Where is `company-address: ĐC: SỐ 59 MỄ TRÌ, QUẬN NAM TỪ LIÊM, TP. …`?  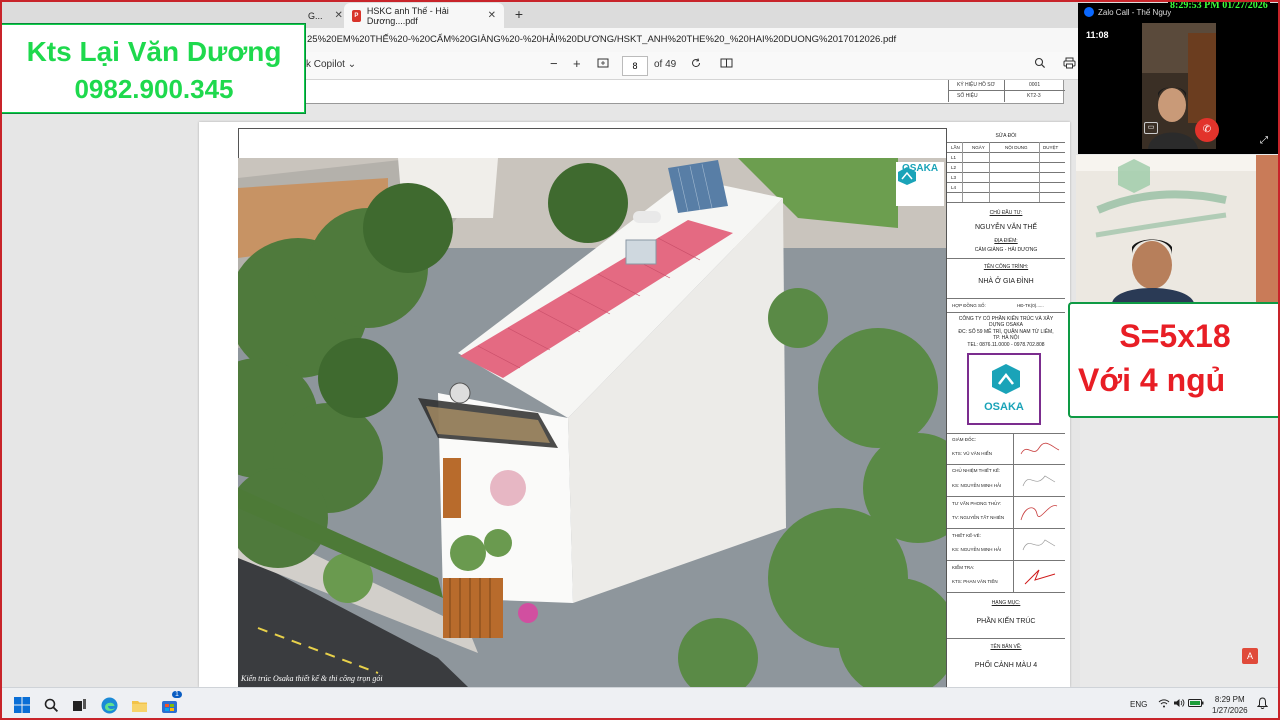
company-address: ĐC: SỐ 59 MỄ TRÌ, QUẬN NAM TỪ LIÊM, TP. … is located at coordinates (1006, 335).